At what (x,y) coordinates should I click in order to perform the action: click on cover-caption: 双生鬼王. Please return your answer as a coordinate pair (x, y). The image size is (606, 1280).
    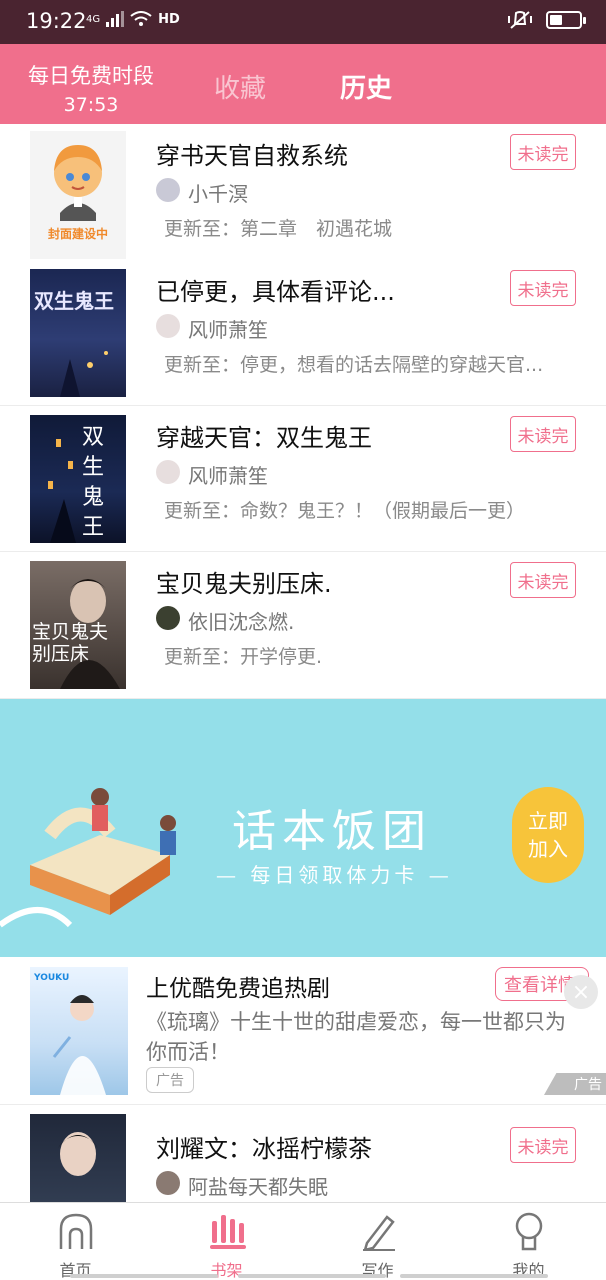
    Looking at the image, I should click on (93, 482).